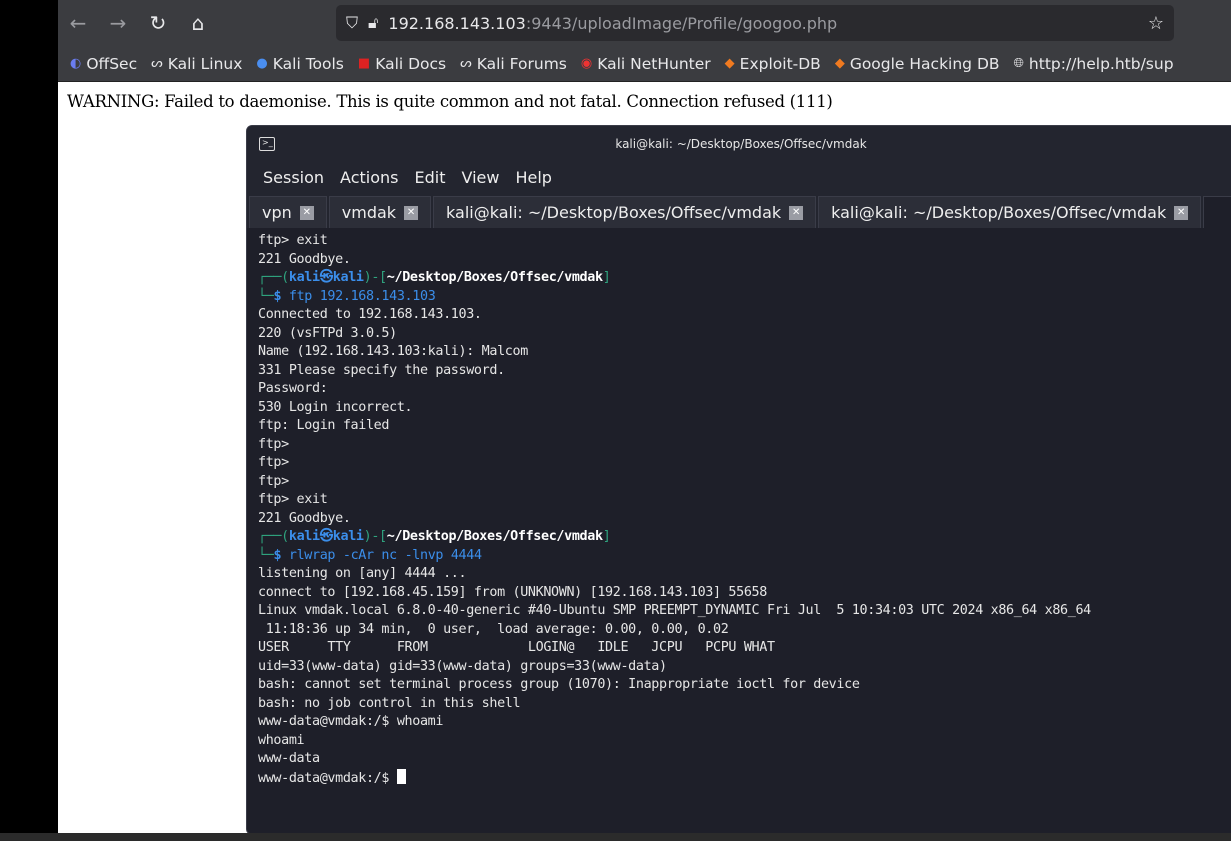 The image size is (1231, 841). I want to click on terminal-line: USER TTY FROM LOGIN@ IDLE JCPU PCPU WHAT, so click(744, 648).